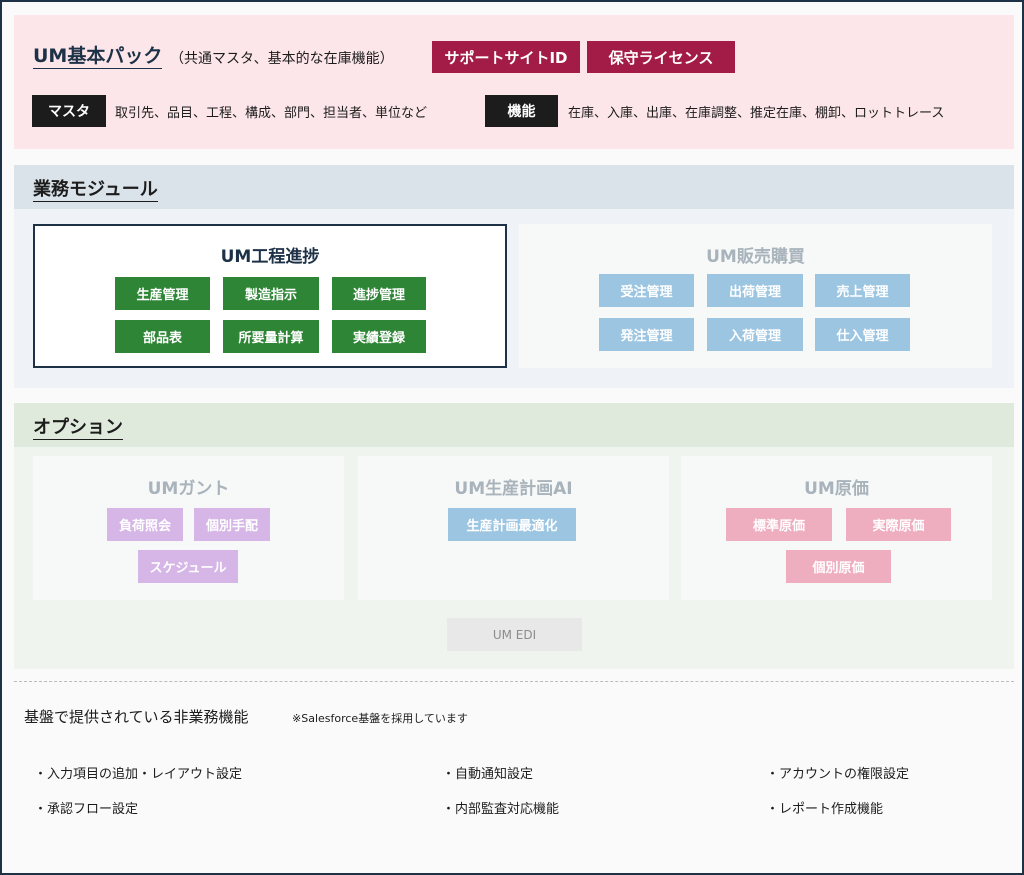 This screenshot has width=1024, height=875. What do you see at coordinates (514, 681) in the screenshot?
I see `dashed-divider` at bounding box center [514, 681].